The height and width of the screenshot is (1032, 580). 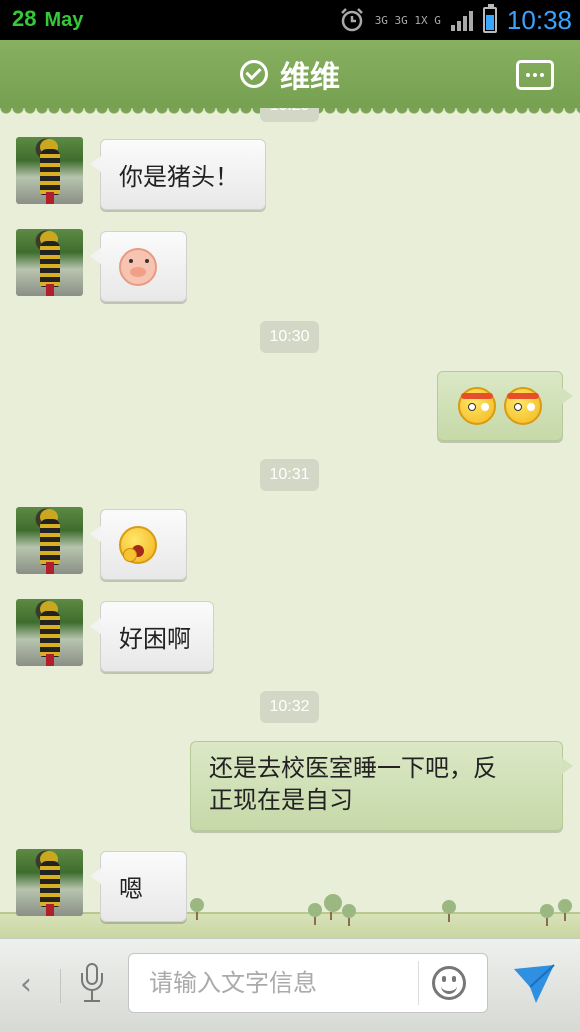 What do you see at coordinates (289, 115) in the screenshot?
I see `timestamp: 10:29` at bounding box center [289, 115].